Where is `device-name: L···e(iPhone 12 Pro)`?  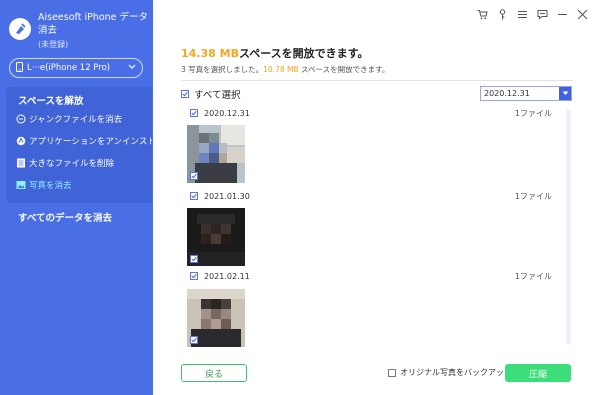
device-name: L···e(iPhone 12 Pro) is located at coordinates (69, 68).